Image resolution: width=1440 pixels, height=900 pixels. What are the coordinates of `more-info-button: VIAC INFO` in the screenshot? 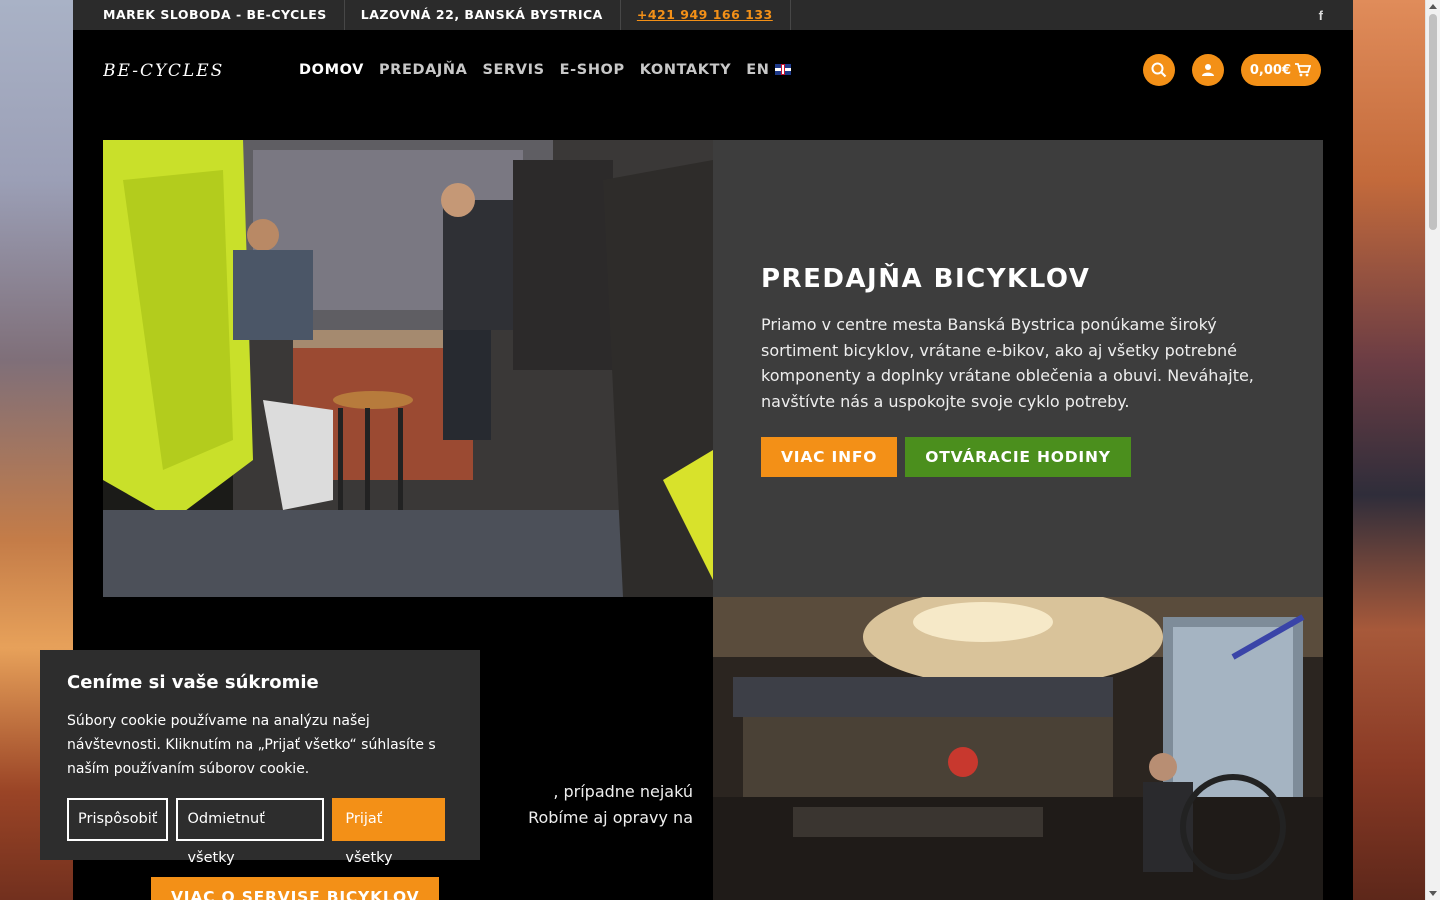 It's located at (829, 456).